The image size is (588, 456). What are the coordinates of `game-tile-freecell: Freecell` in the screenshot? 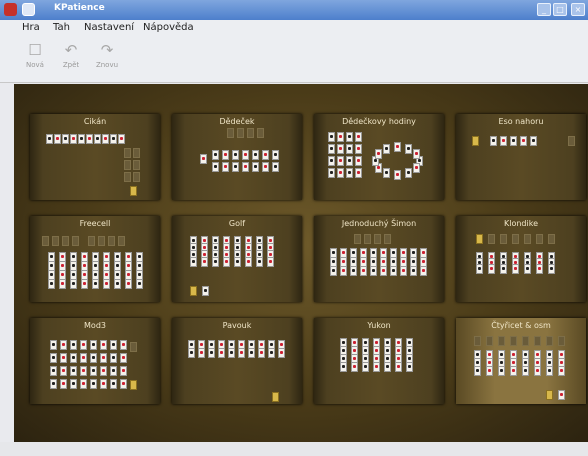 It's located at (95, 259).